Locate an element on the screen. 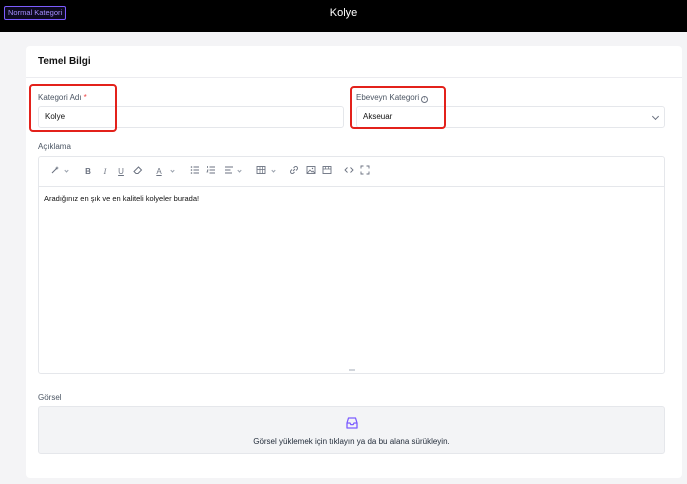 This screenshot has width=687, height=484. parent-category-label-text: Ebeveyn Kategori is located at coordinates (388, 97).